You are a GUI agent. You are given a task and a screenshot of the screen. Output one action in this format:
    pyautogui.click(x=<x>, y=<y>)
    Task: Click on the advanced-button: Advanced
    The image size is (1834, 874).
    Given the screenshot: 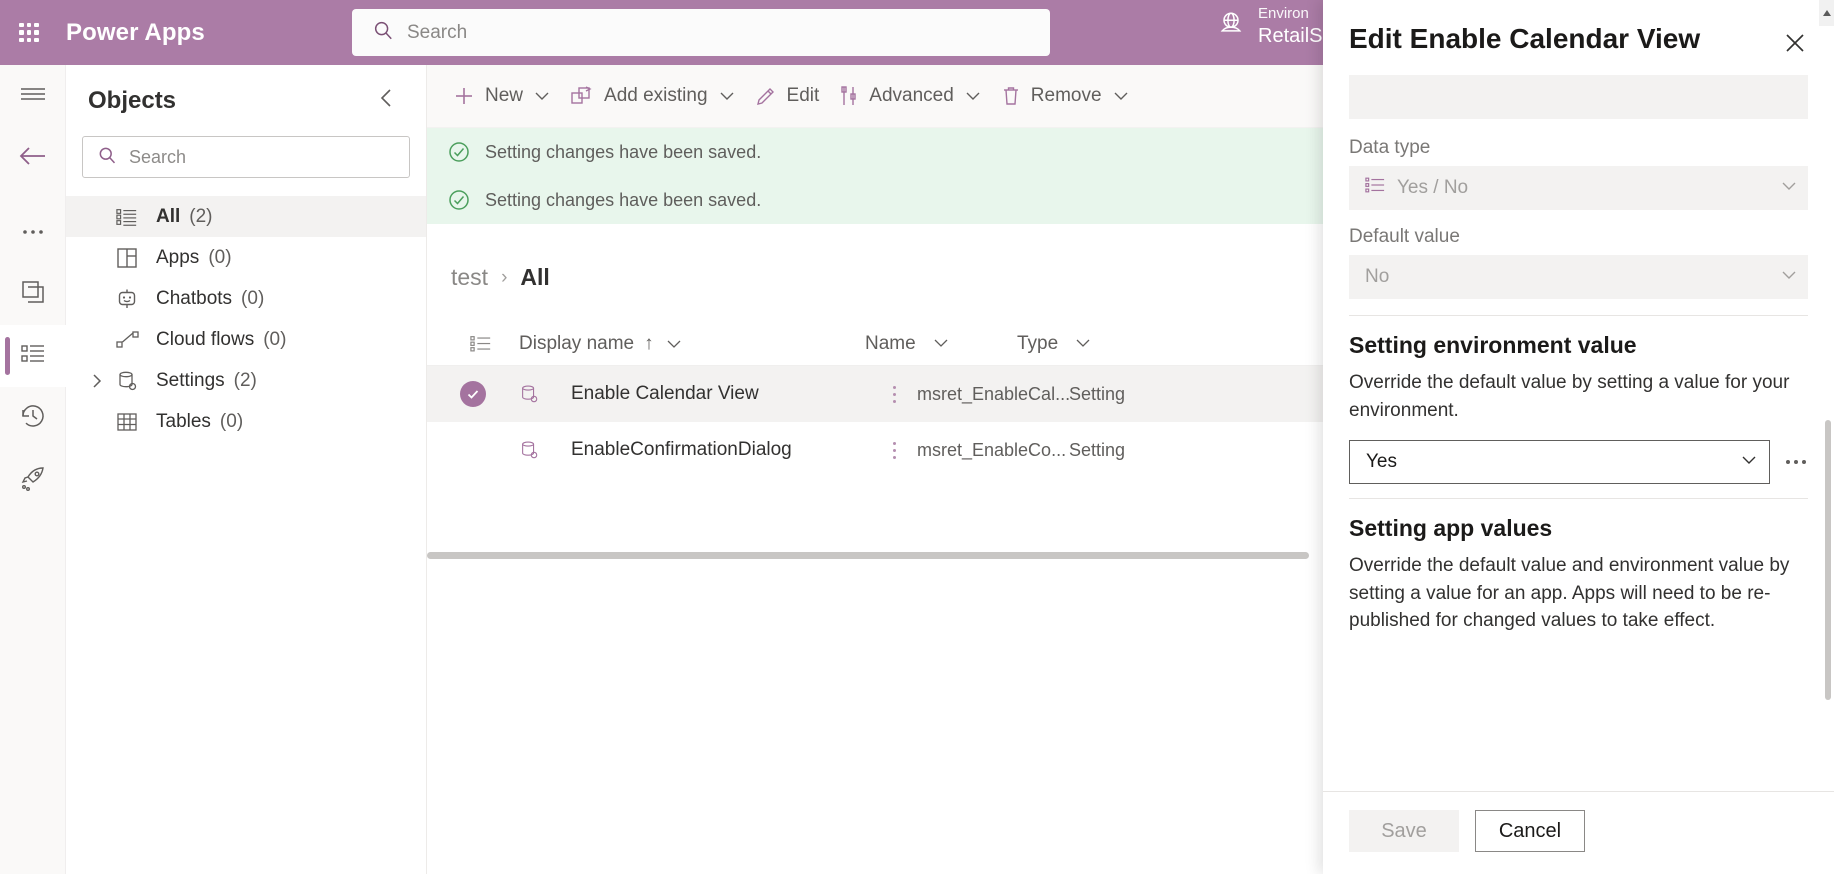 What is the action you would take?
    pyautogui.click(x=910, y=96)
    